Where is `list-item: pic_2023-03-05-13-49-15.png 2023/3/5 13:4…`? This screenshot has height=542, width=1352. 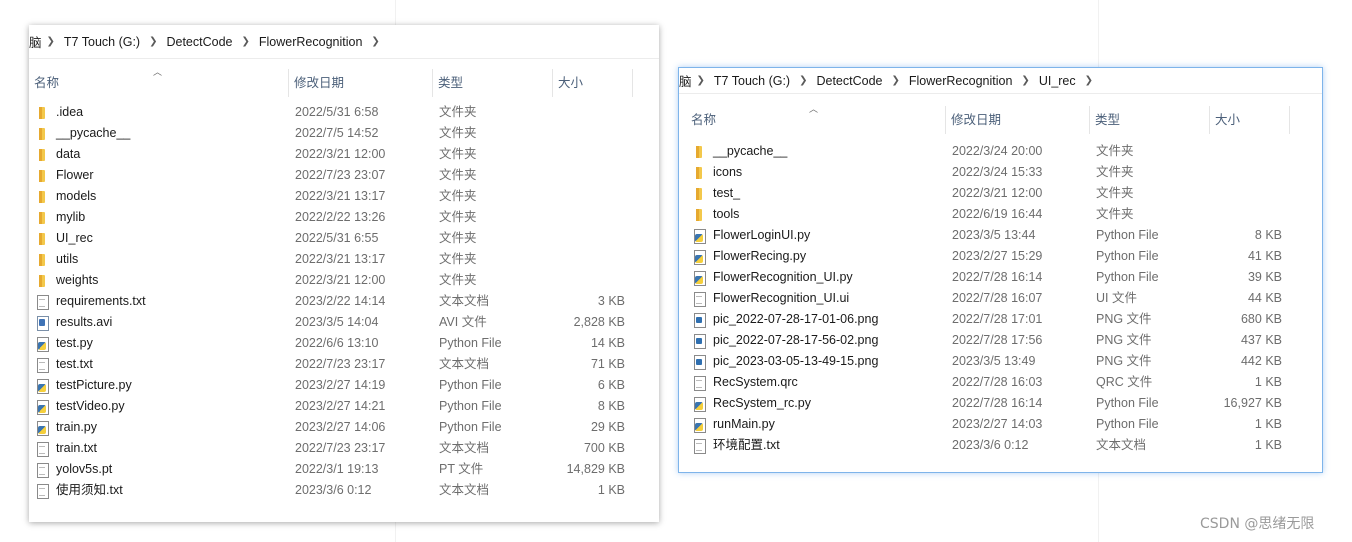
list-item: pic_2023-03-05-13-49-15.png 2023/3/5 13:4… is located at coordinates (1000, 361).